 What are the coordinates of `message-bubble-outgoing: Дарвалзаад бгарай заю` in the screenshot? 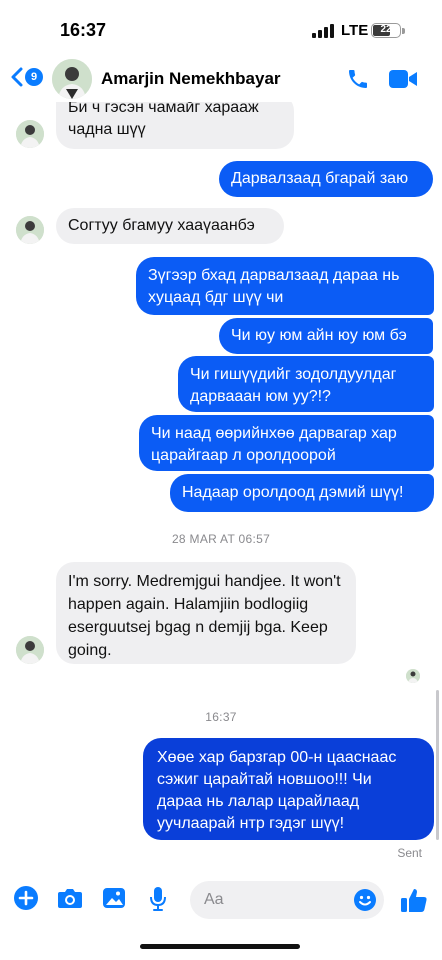 It's located at (326, 179).